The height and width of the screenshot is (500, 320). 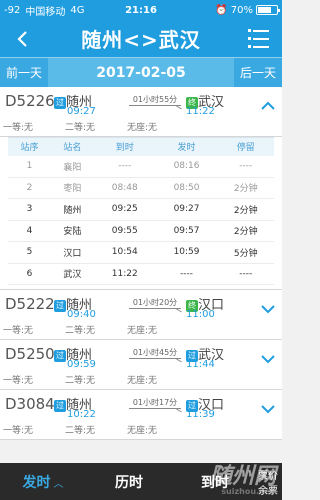 What do you see at coordinates (200, 414) in the screenshot?
I see `arrival-time: 11:39` at bounding box center [200, 414].